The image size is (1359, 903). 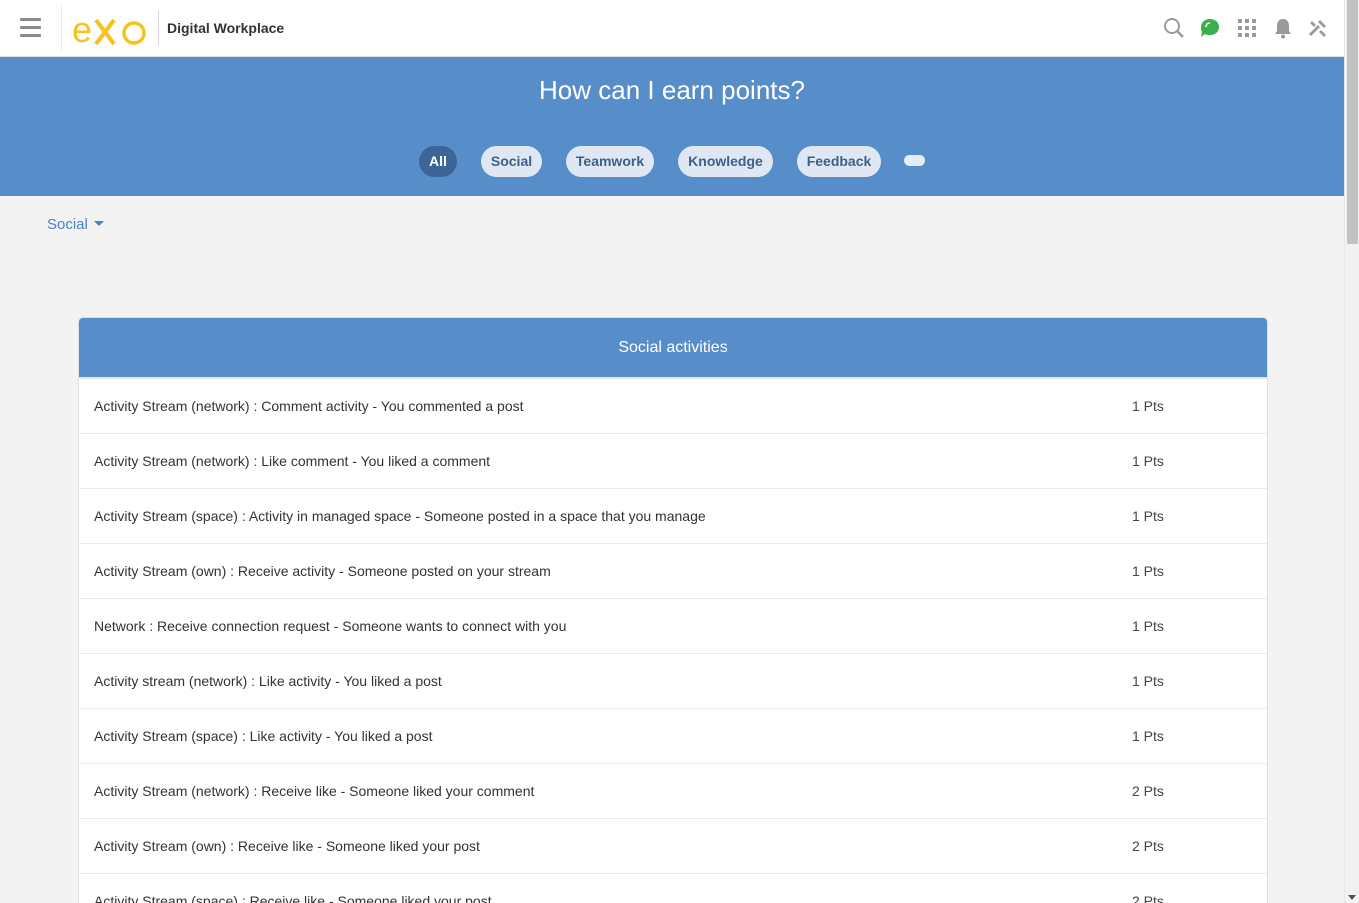 I want to click on tab-knowledge: Knowledge, so click(x=725, y=161).